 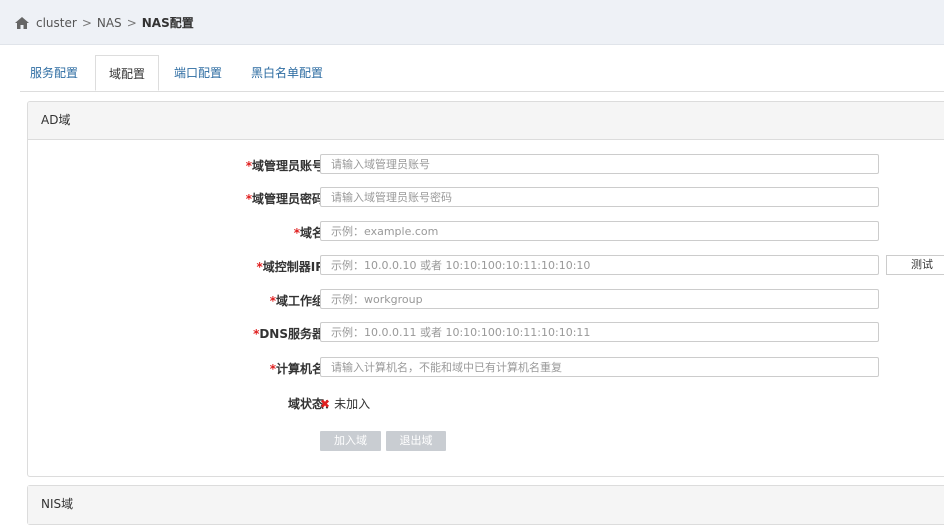 I want to click on nis-domain-panel-title: NIS域, so click(x=486, y=505).